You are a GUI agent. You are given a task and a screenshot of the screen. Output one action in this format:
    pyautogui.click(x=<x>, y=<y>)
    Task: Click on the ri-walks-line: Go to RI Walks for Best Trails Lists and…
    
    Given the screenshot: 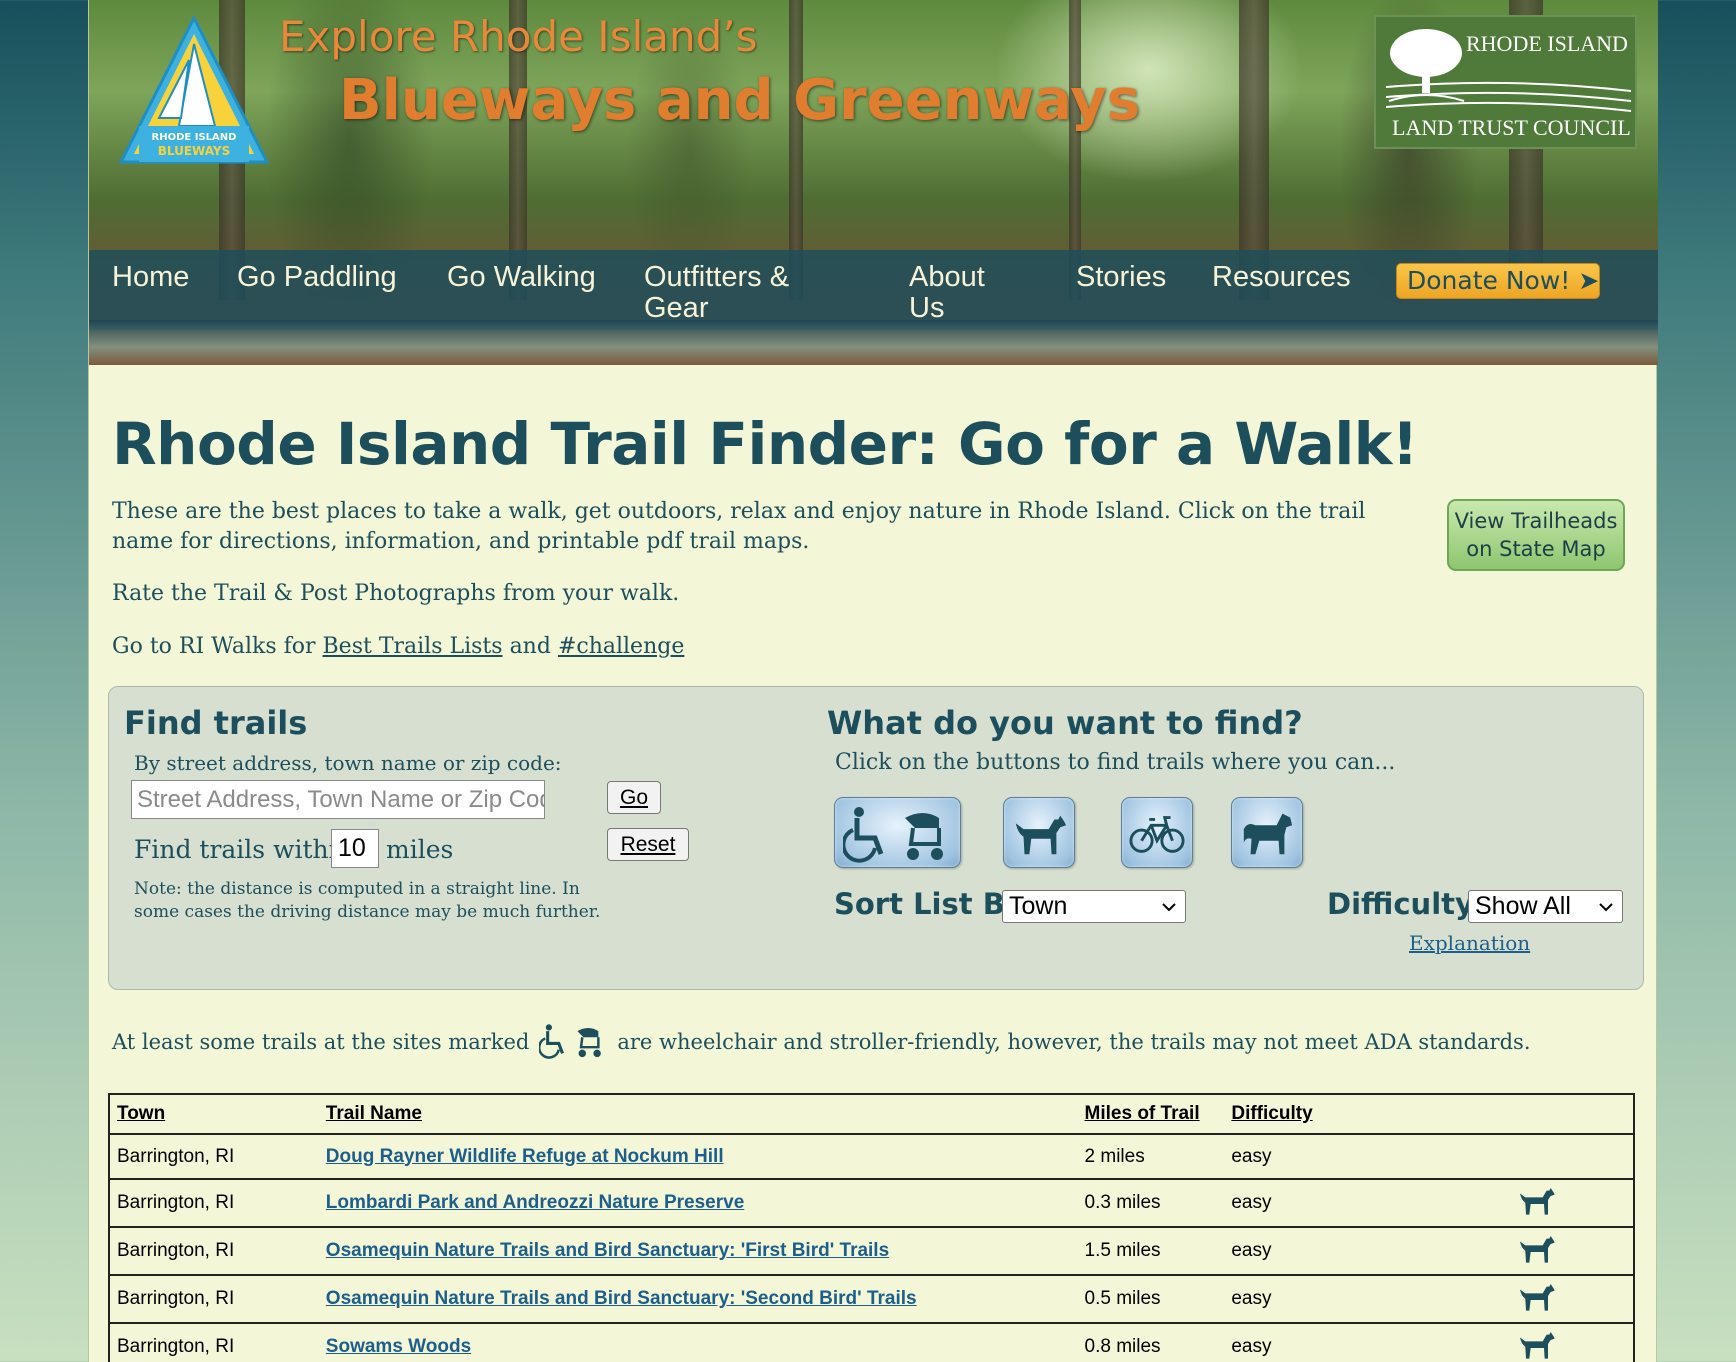 What is the action you would take?
    pyautogui.click(x=398, y=646)
    